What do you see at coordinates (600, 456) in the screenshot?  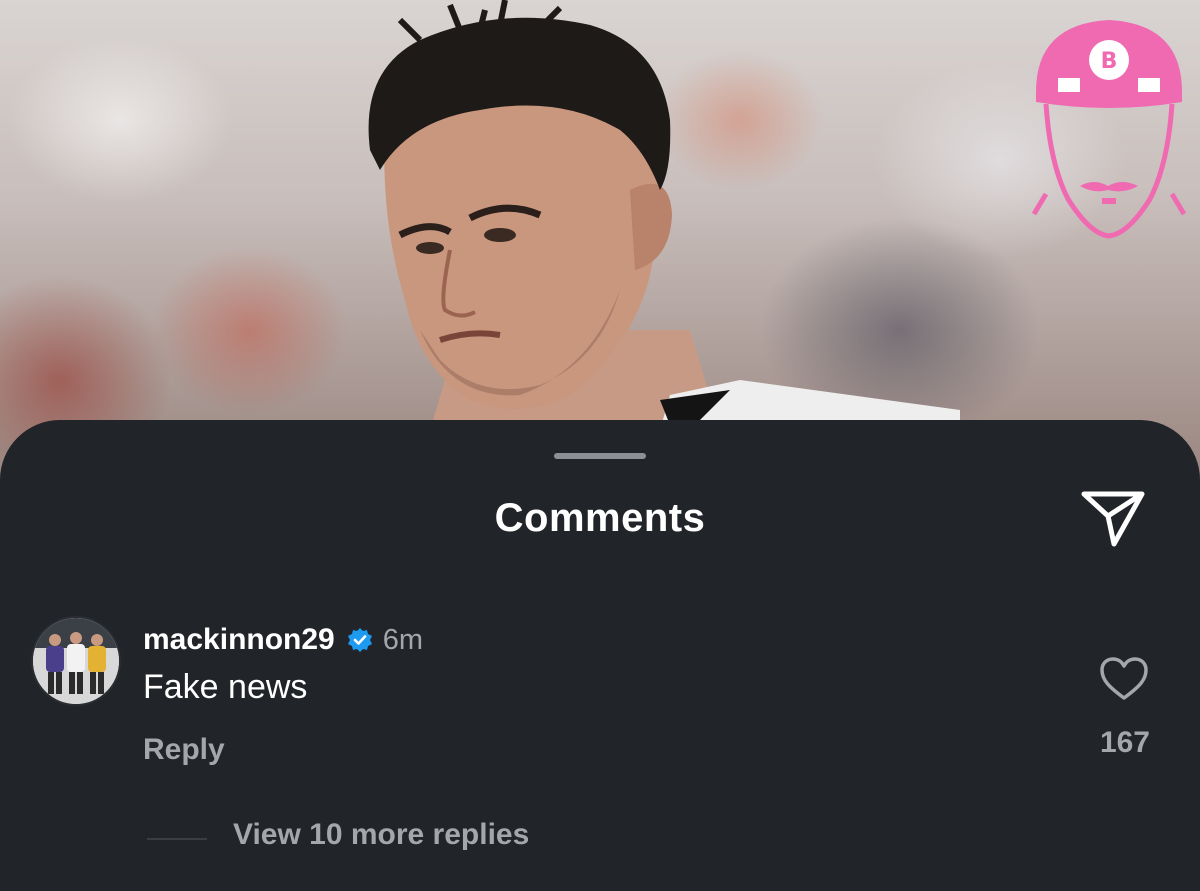 I see `sheet-drag-handle` at bounding box center [600, 456].